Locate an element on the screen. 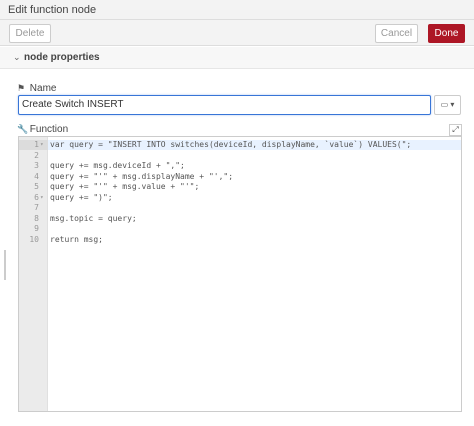 The width and height of the screenshot is (474, 426). code-text: msg.topic = query; is located at coordinates (93, 218).